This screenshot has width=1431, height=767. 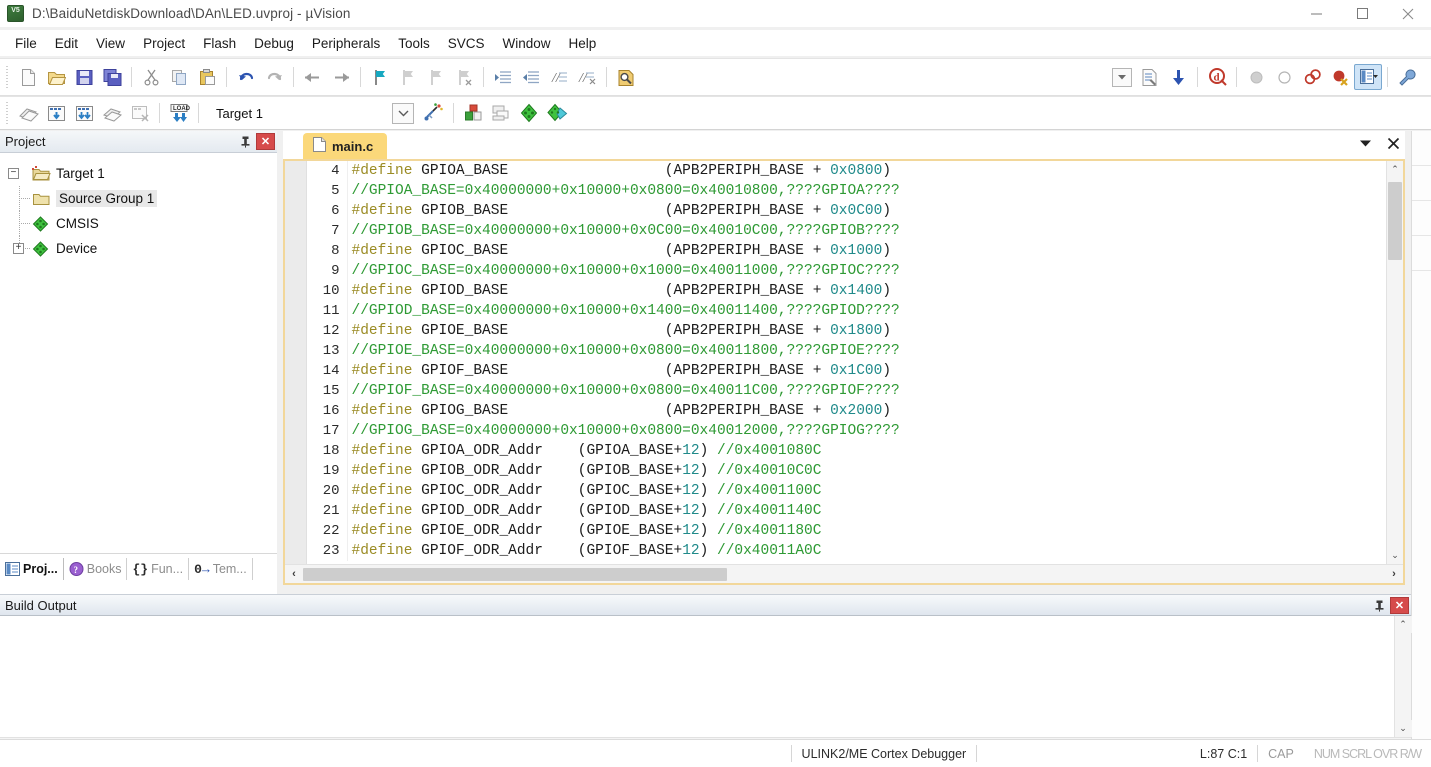 I want to click on disable-breakpoint-icon, so click(x=1284, y=77).